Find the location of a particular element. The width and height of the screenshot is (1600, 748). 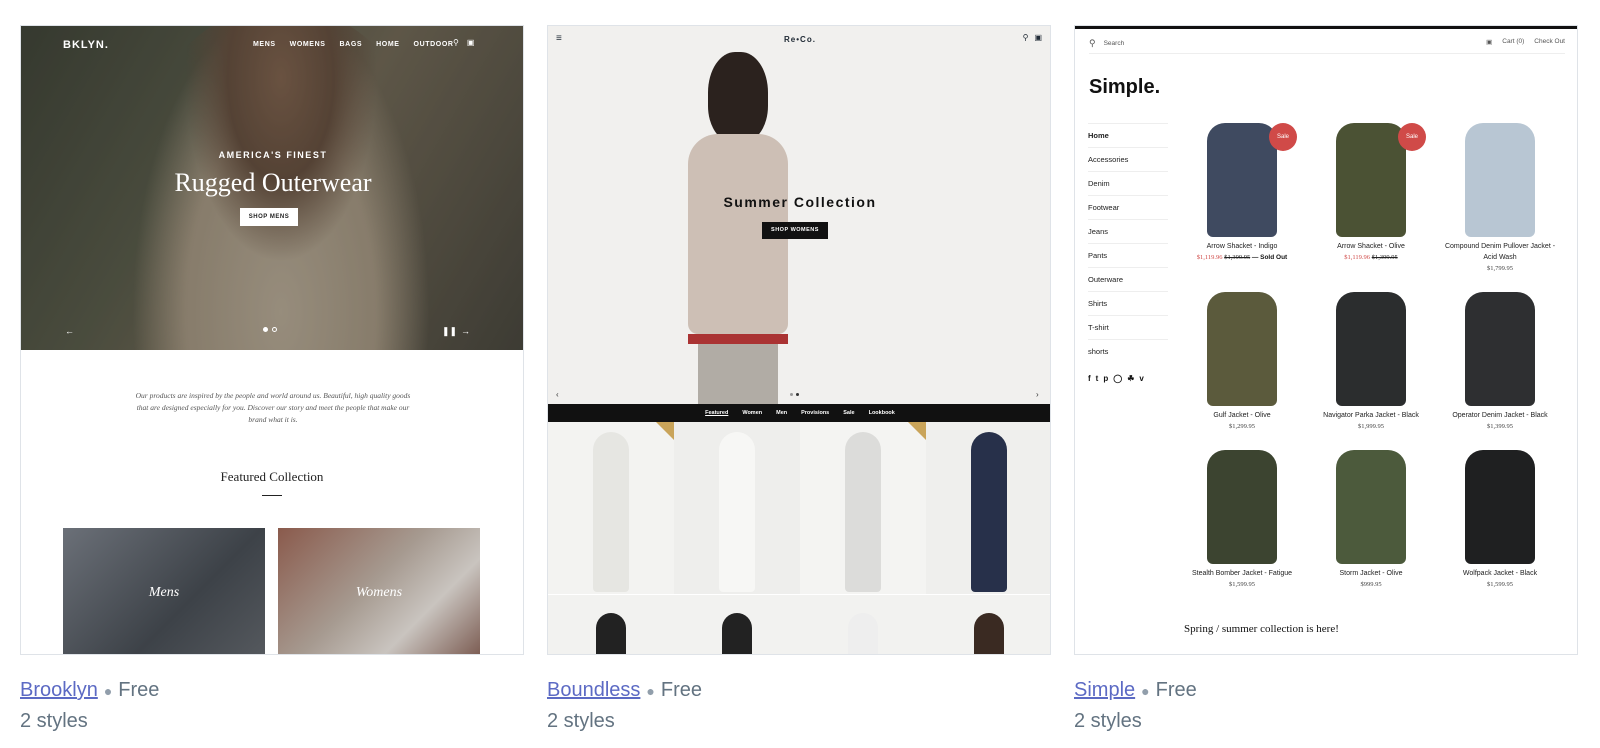

product-card: Navigator Parka Jacket - Black $1,999.95 is located at coordinates (1371, 362).